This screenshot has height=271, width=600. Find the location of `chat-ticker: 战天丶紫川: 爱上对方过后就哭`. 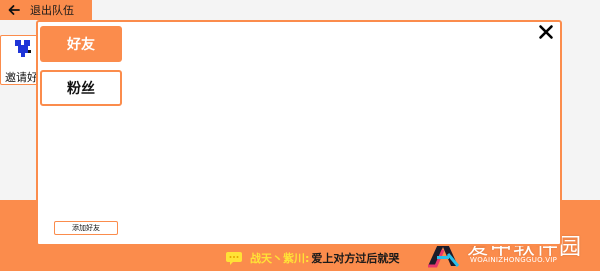

chat-ticker: 战天丶紫川: 爱上对方过后就哭 is located at coordinates (312, 258).